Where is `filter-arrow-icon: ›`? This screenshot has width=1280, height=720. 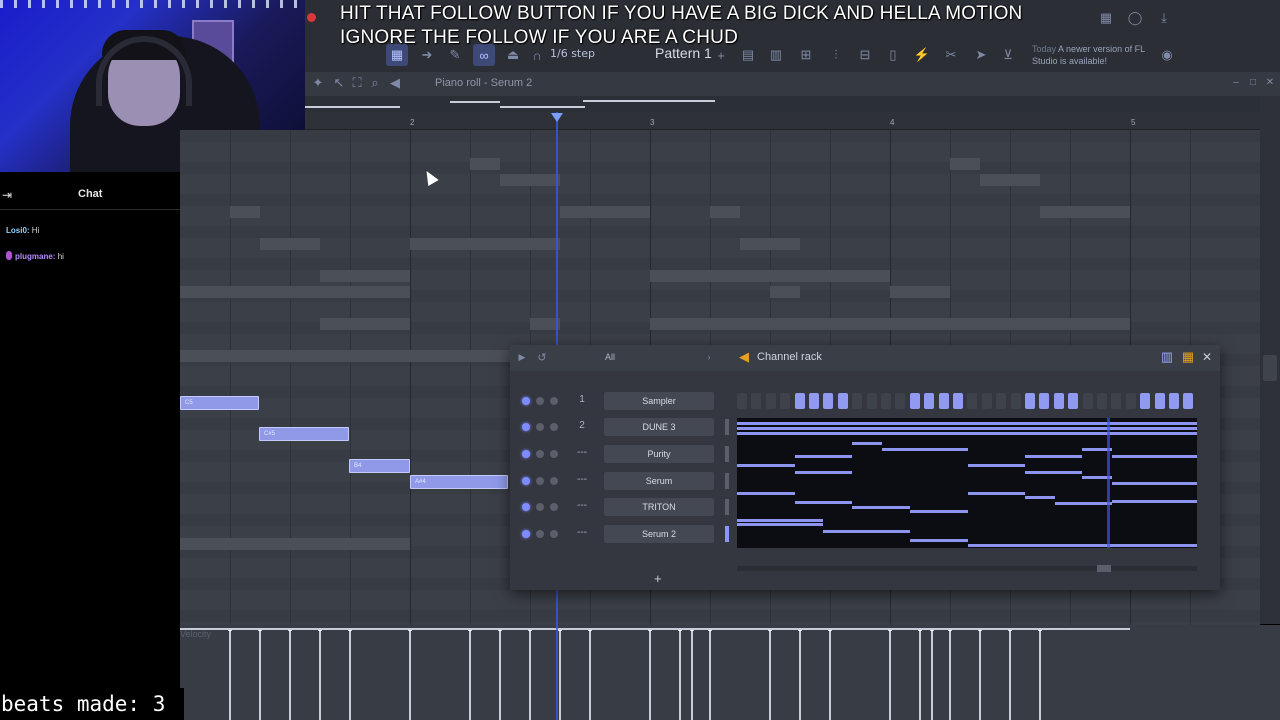
filter-arrow-icon: › is located at coordinates (709, 357).